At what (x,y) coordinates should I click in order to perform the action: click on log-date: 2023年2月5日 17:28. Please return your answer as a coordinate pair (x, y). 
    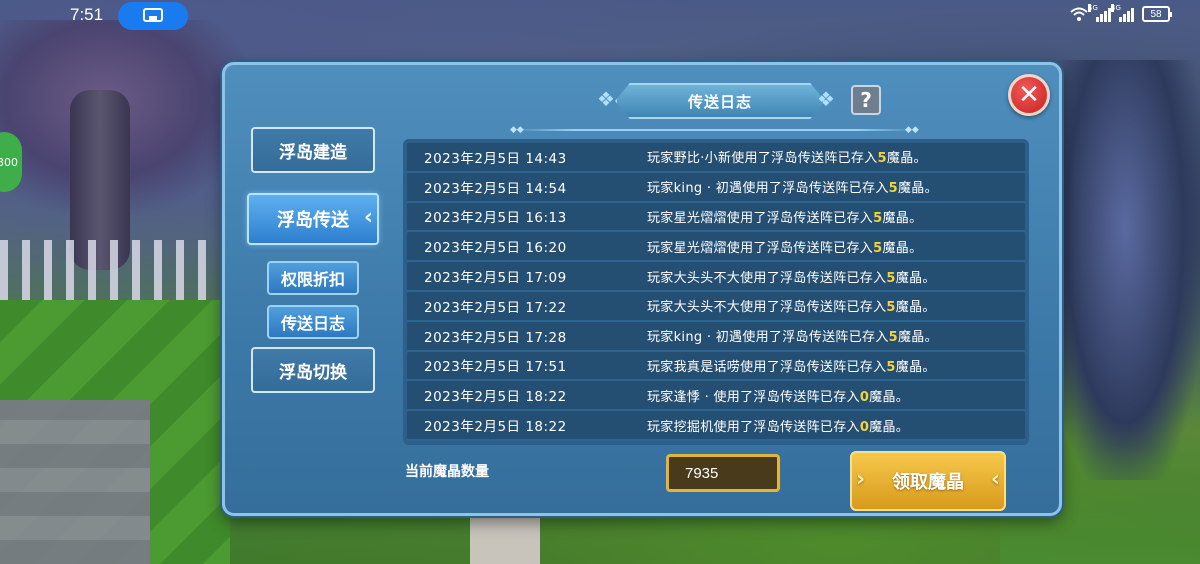
    Looking at the image, I should click on (495, 337).